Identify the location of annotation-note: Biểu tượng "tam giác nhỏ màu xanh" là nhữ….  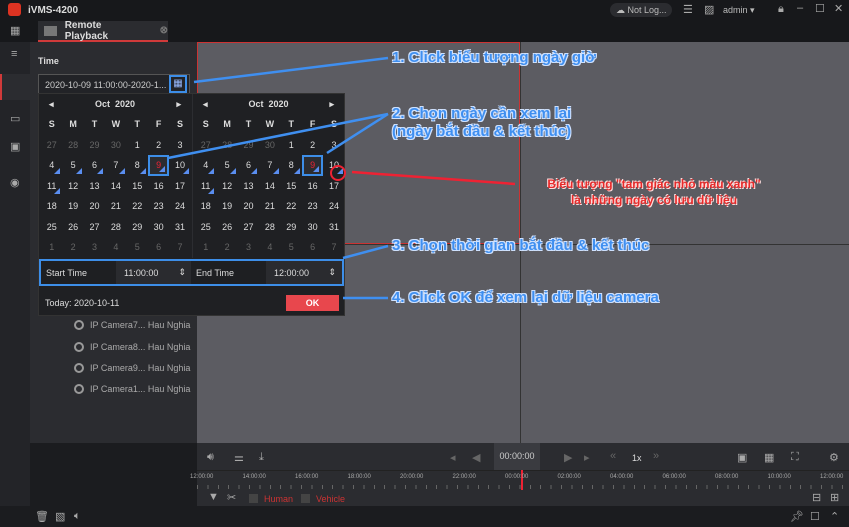
(654, 192).